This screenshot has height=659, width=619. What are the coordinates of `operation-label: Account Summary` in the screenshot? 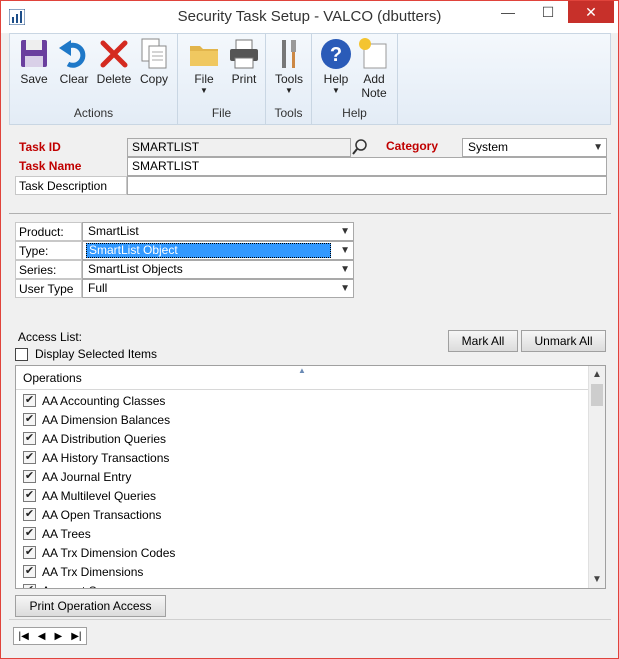 It's located at (91, 586).